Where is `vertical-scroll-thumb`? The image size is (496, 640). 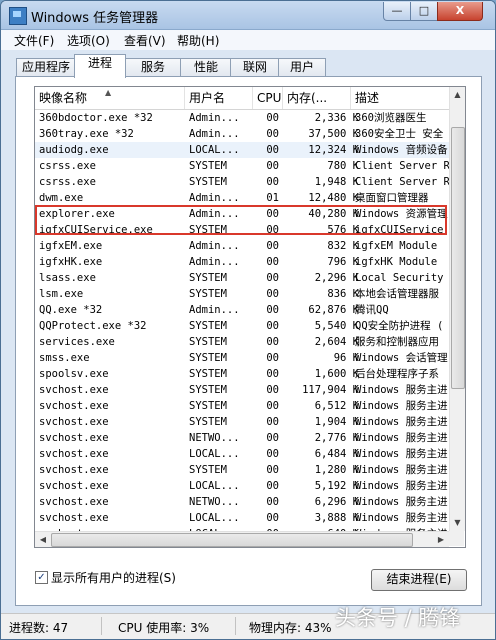
vertical-scroll-thumb is located at coordinates (458, 258).